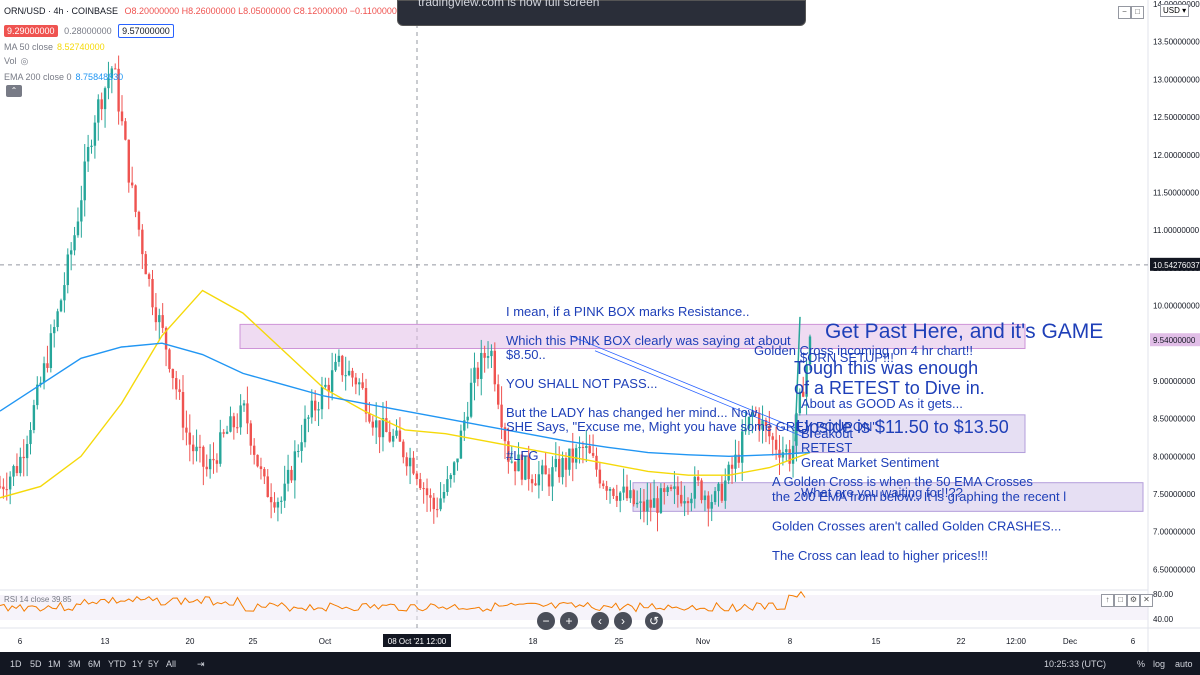 The height and width of the screenshot is (675, 1200). I want to click on annotation-sentiment: Great Market Sentiment, so click(870, 462).